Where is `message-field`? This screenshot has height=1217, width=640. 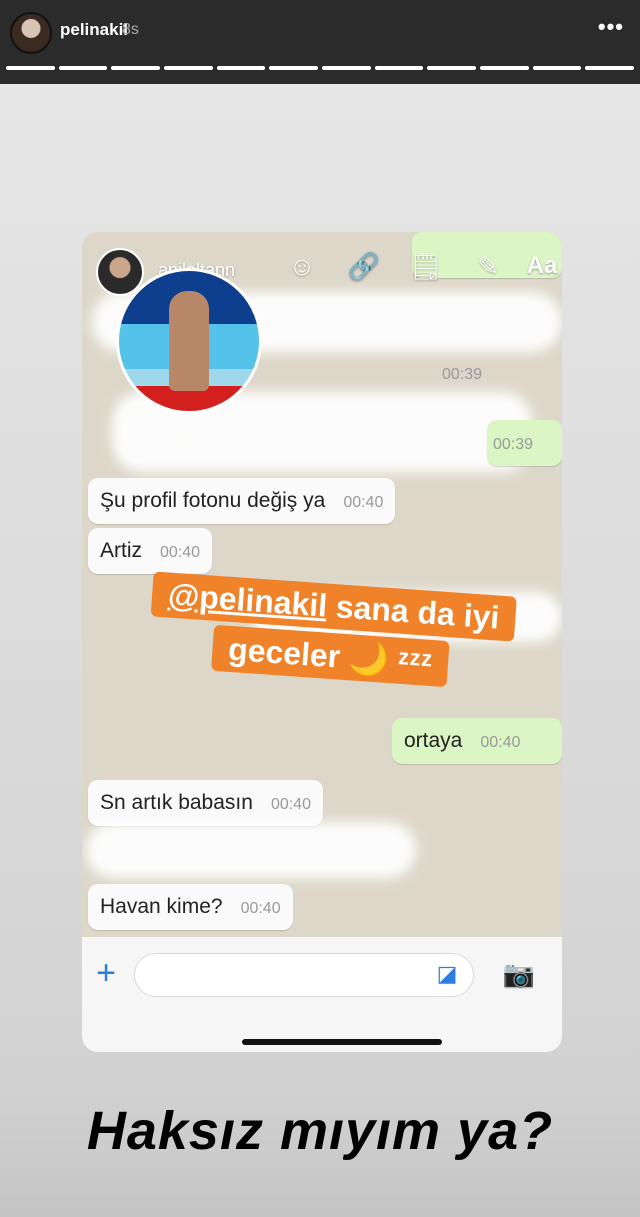
message-field is located at coordinates (304, 975).